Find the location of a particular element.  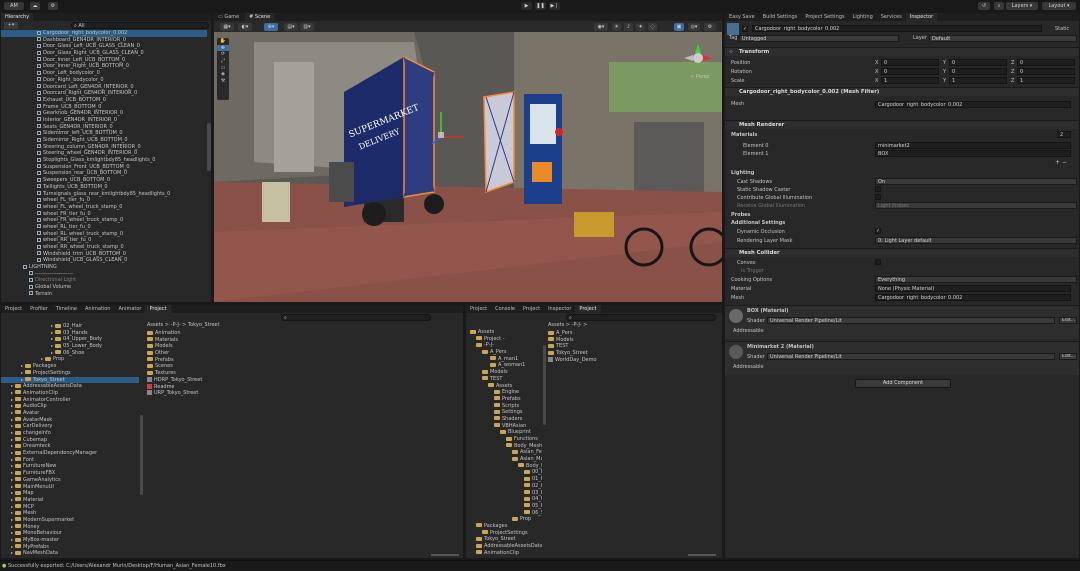

move-tool-icon: ✥ is located at coordinates (223, 48).